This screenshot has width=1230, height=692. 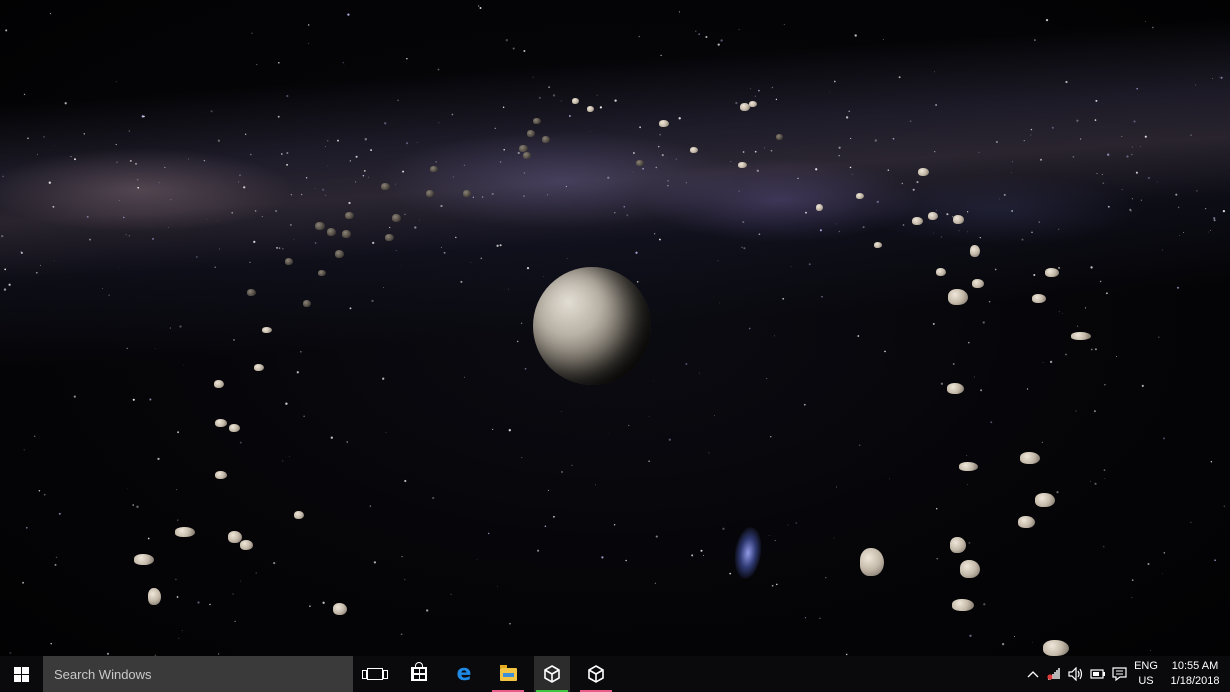 What do you see at coordinates (1054, 674) in the screenshot?
I see `network-button` at bounding box center [1054, 674].